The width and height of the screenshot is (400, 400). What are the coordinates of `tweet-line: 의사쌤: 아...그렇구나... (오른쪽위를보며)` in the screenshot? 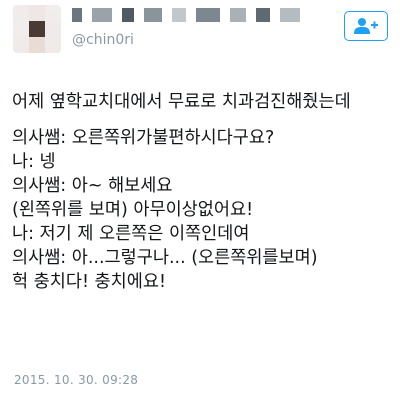 It's located at (165, 258).